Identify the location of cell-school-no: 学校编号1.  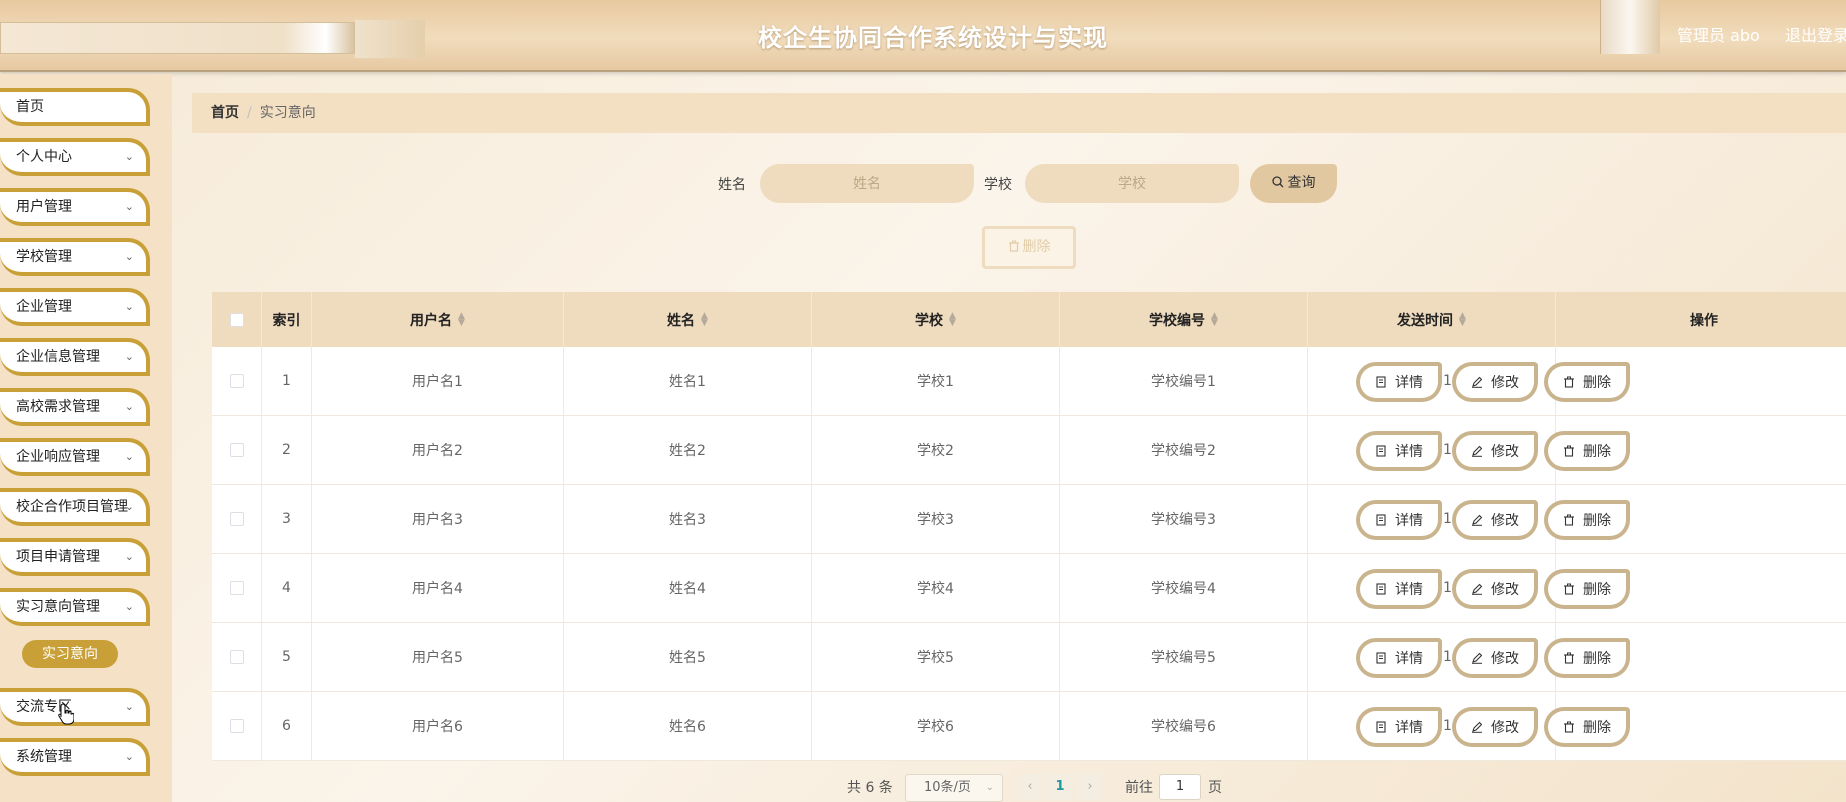
(1184, 381).